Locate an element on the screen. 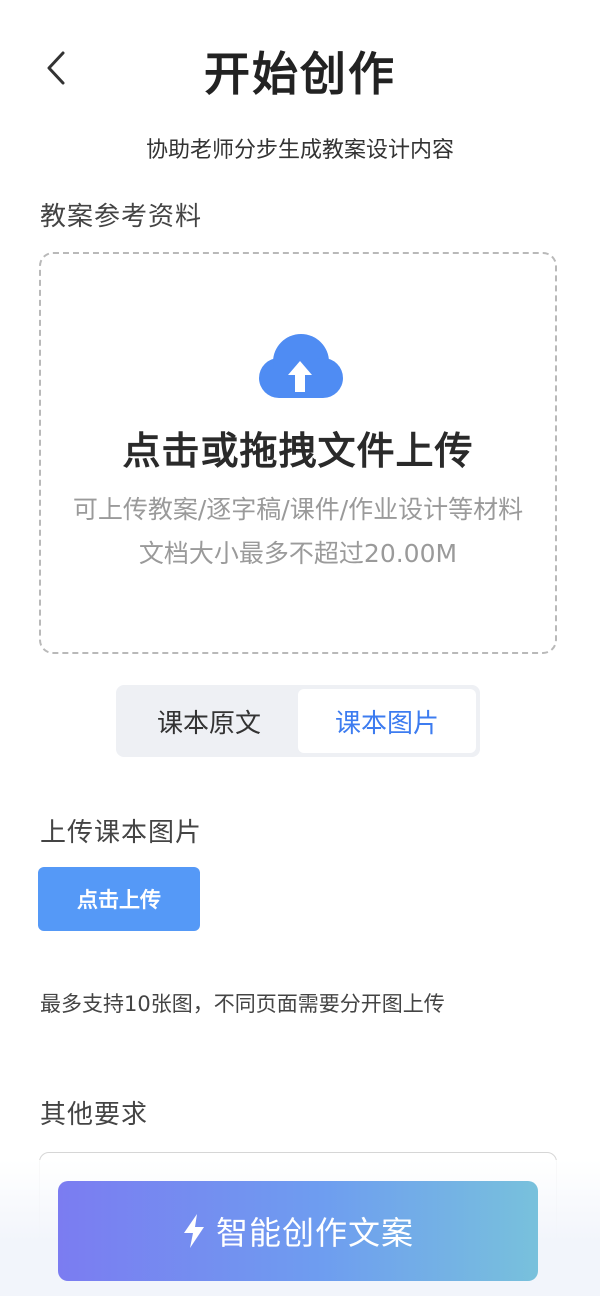  page-subtitle: 协助老师分步生成教案设计内容 is located at coordinates (299, 150).